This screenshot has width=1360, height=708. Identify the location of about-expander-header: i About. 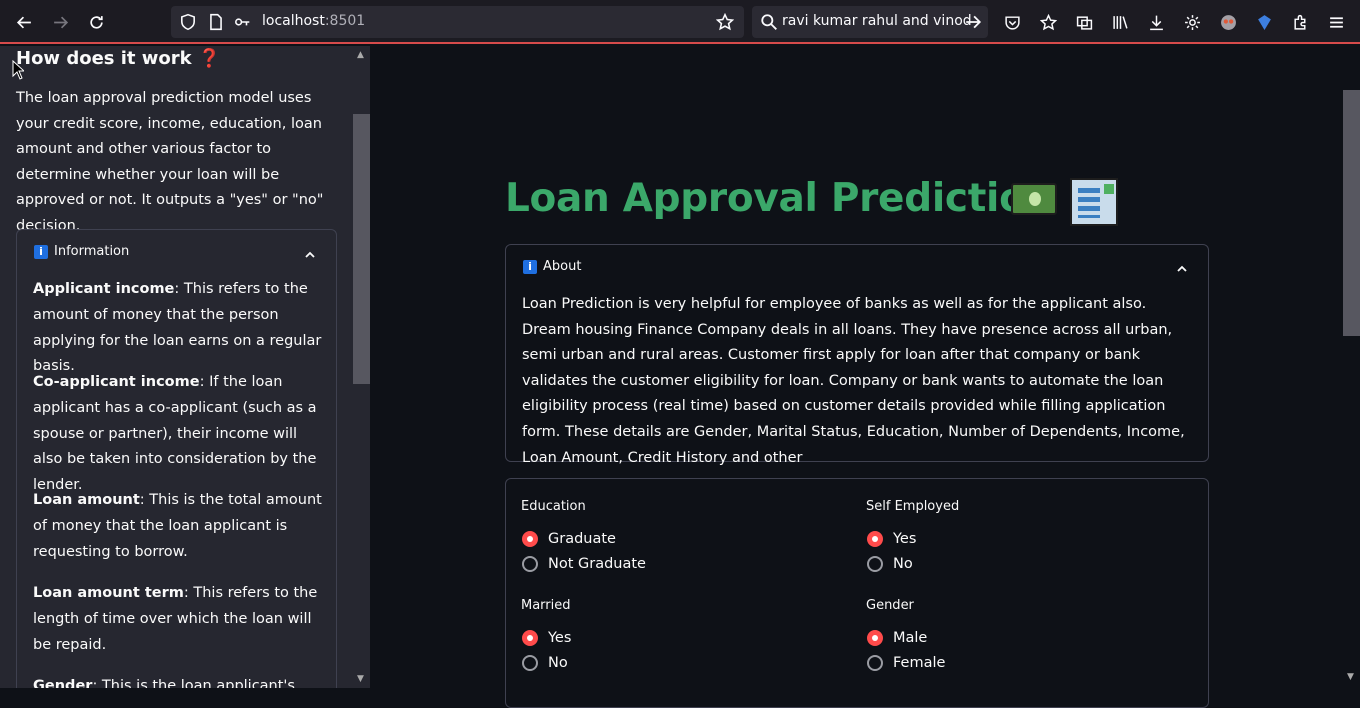
(552, 266).